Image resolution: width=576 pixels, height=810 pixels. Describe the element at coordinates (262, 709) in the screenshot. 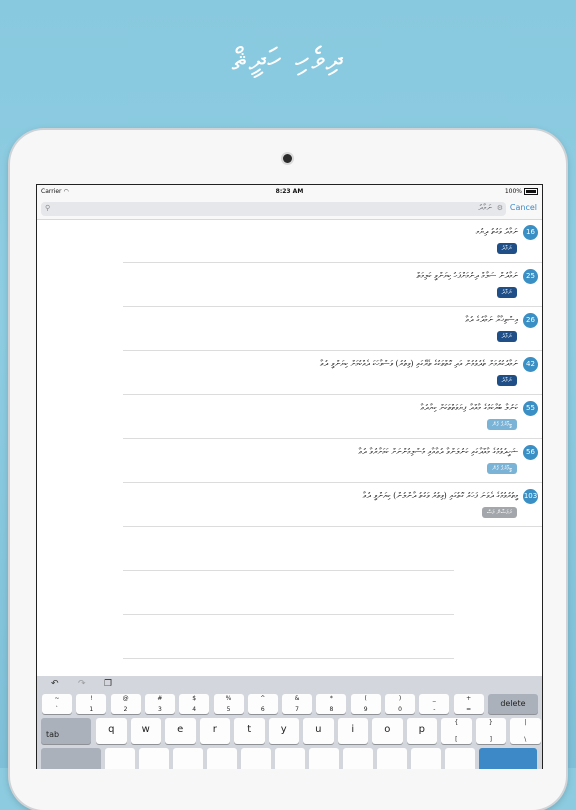

I see `key-label: 6` at that location.